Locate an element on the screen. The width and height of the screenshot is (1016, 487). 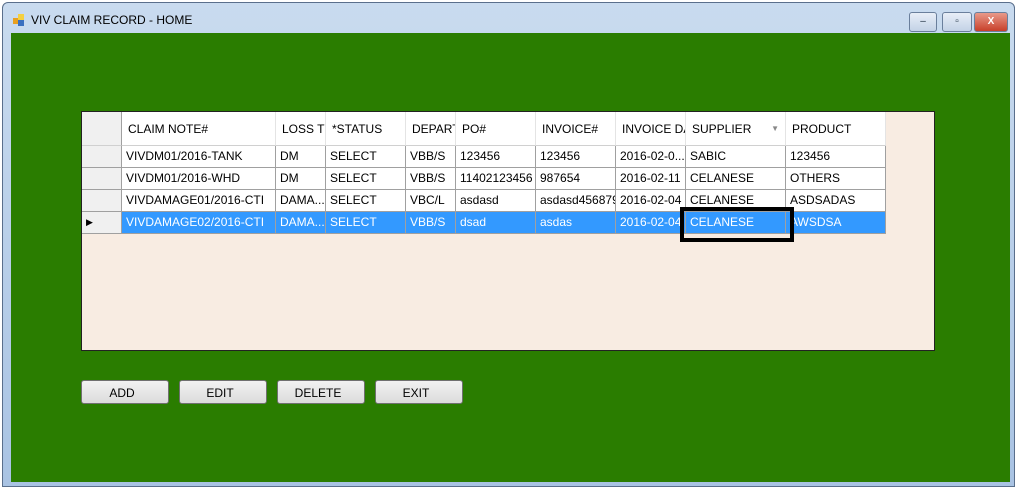
column-header: LOSS TYPE is located at coordinates (301, 129).